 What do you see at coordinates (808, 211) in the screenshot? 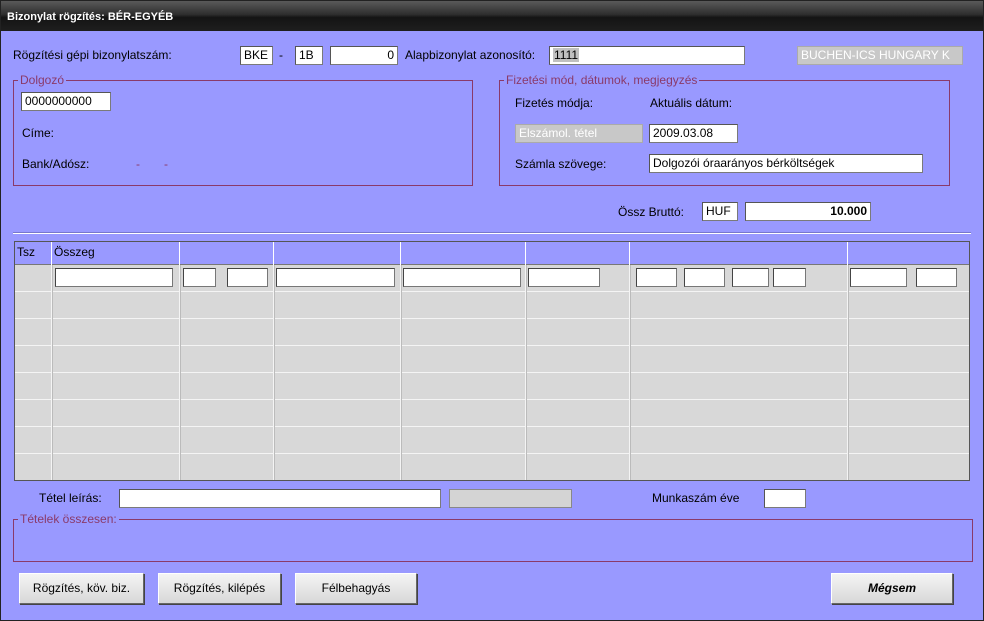
I see `gross-total-field: 10.000` at bounding box center [808, 211].